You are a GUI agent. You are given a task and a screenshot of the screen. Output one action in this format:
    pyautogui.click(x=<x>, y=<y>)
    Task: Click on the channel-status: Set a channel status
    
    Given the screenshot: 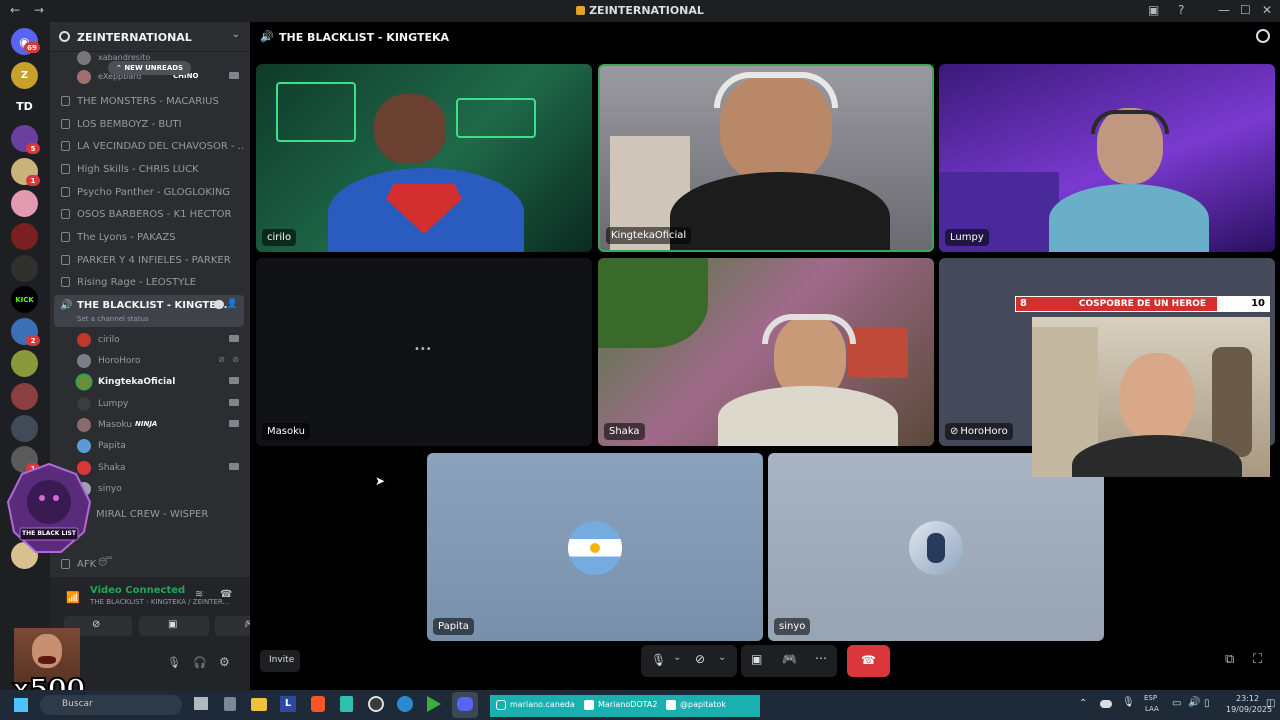 What is the action you would take?
    pyautogui.click(x=113, y=319)
    